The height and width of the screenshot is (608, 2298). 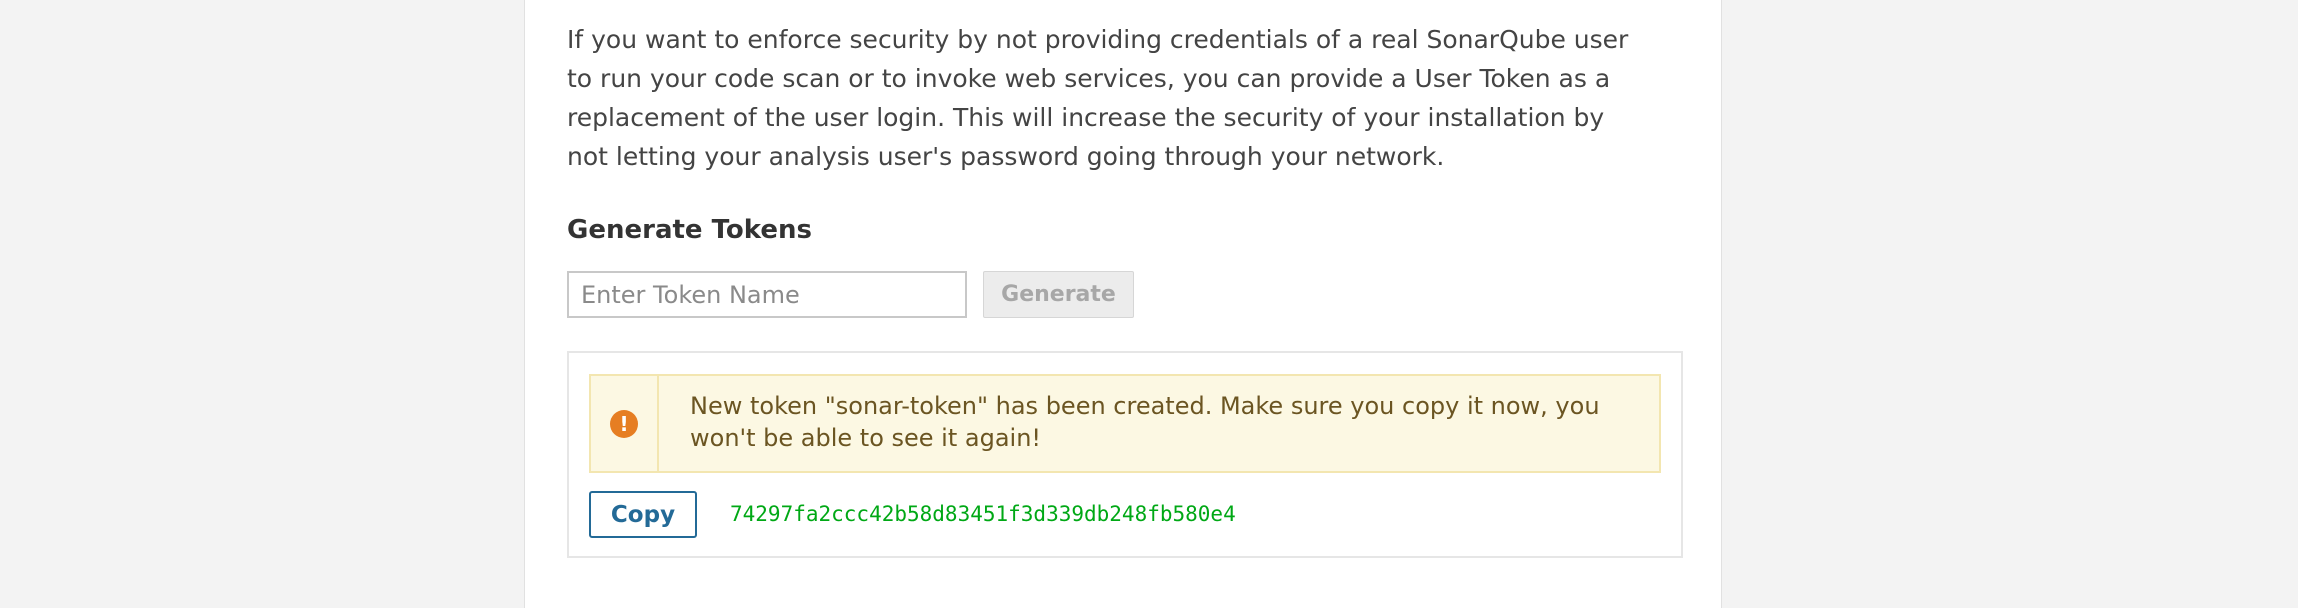 I want to click on alert-icon-cell: !, so click(x=625, y=423).